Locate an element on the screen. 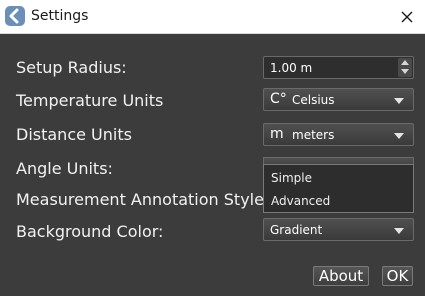 Image resolution: width=425 pixels, height=296 pixels. option-advanced: Advanced is located at coordinates (300, 201).